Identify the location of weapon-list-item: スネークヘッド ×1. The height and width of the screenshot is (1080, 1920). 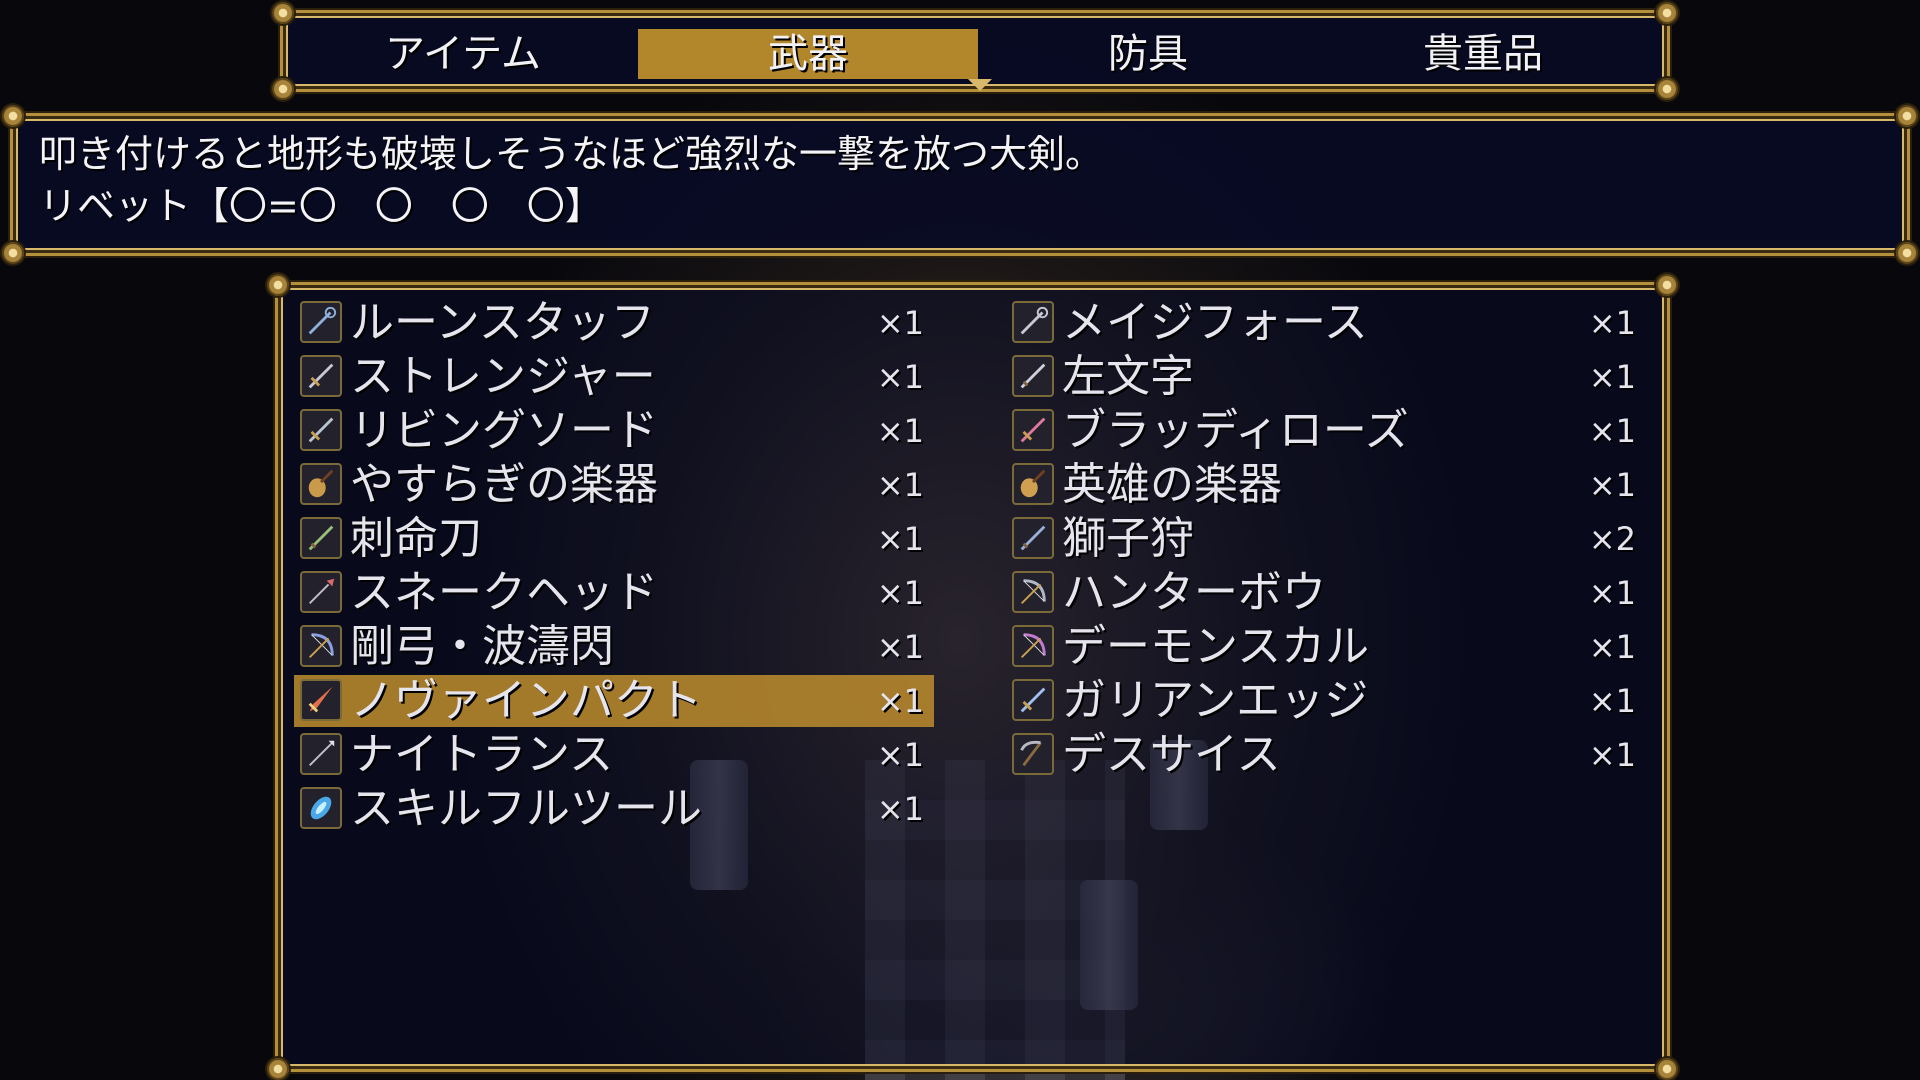
(614, 593).